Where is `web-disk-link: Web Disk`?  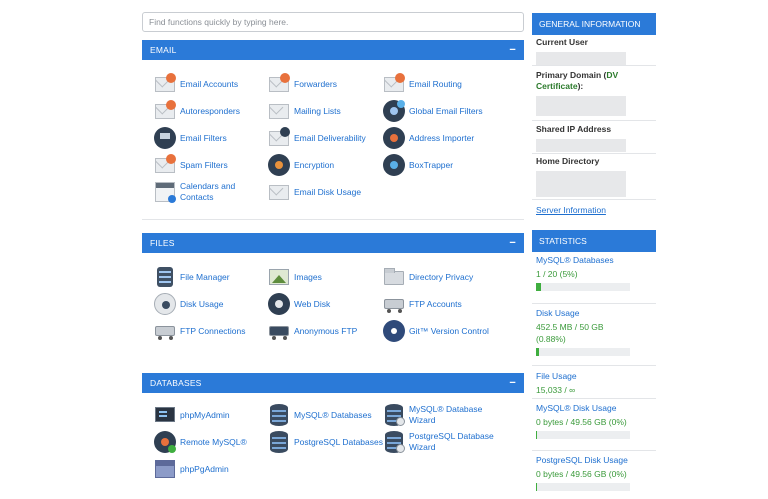 web-disk-link: Web Disk is located at coordinates (299, 304).